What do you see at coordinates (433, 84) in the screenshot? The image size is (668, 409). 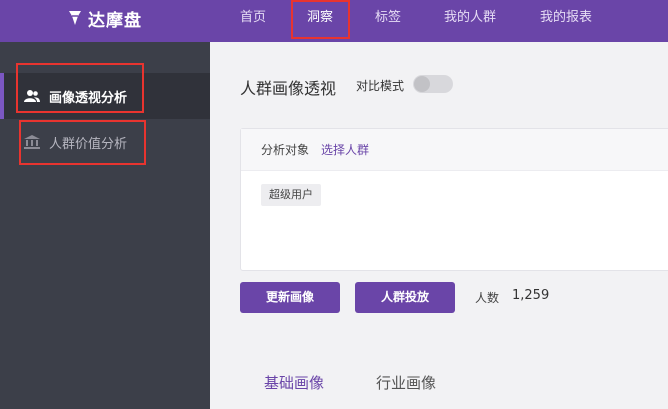 I see `compare-mode-toggle` at bounding box center [433, 84].